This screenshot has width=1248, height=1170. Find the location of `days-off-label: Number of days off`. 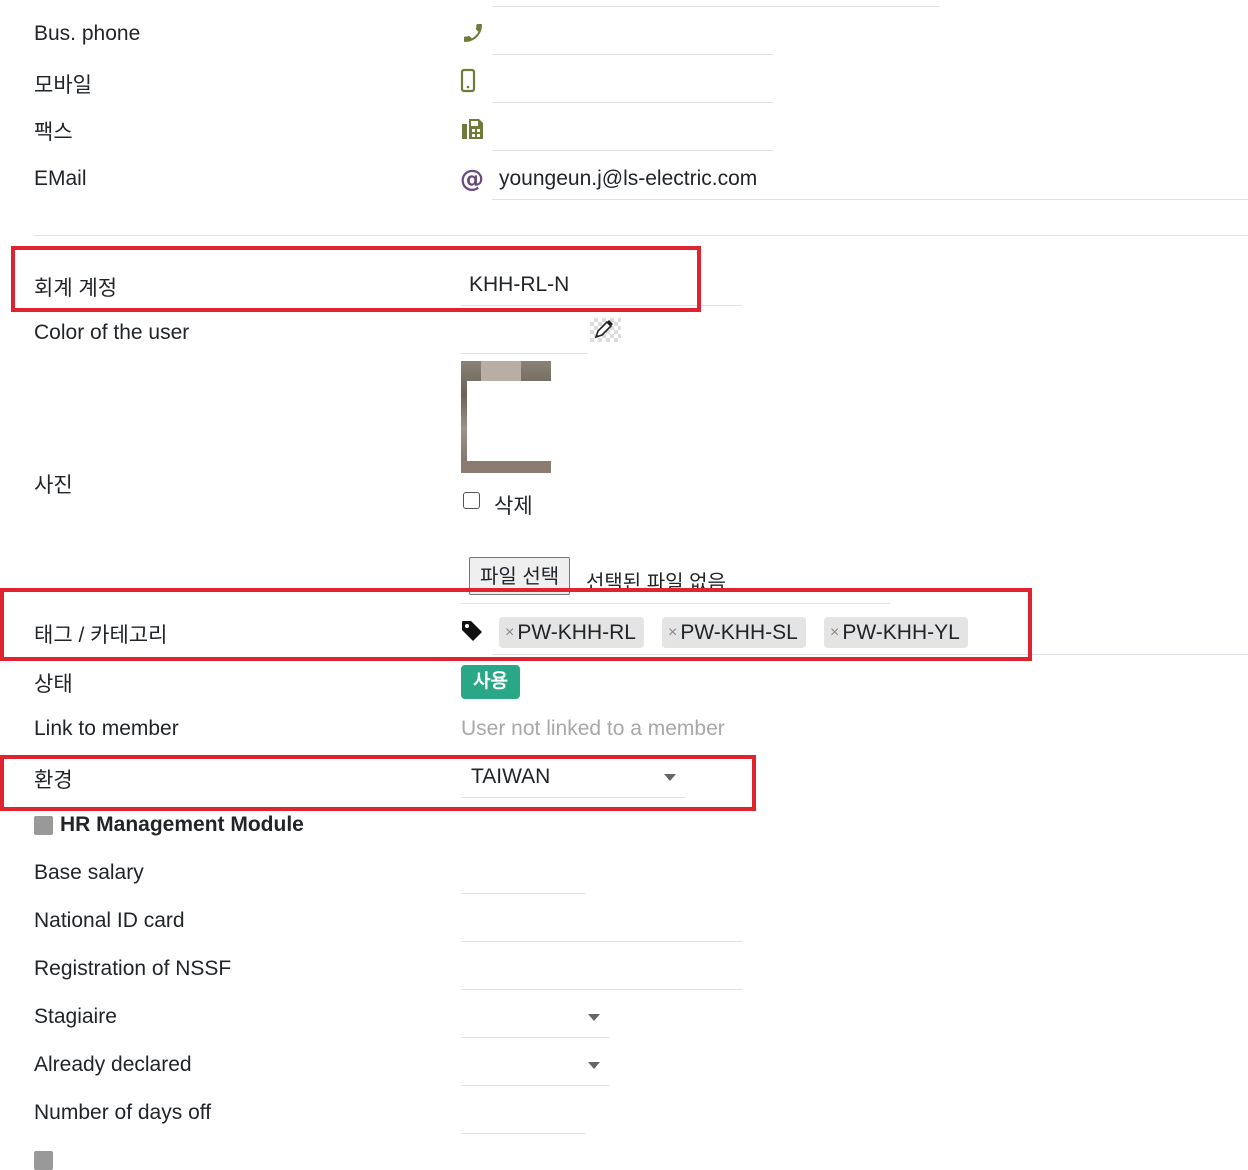

days-off-label: Number of days off is located at coordinates (123, 1112).